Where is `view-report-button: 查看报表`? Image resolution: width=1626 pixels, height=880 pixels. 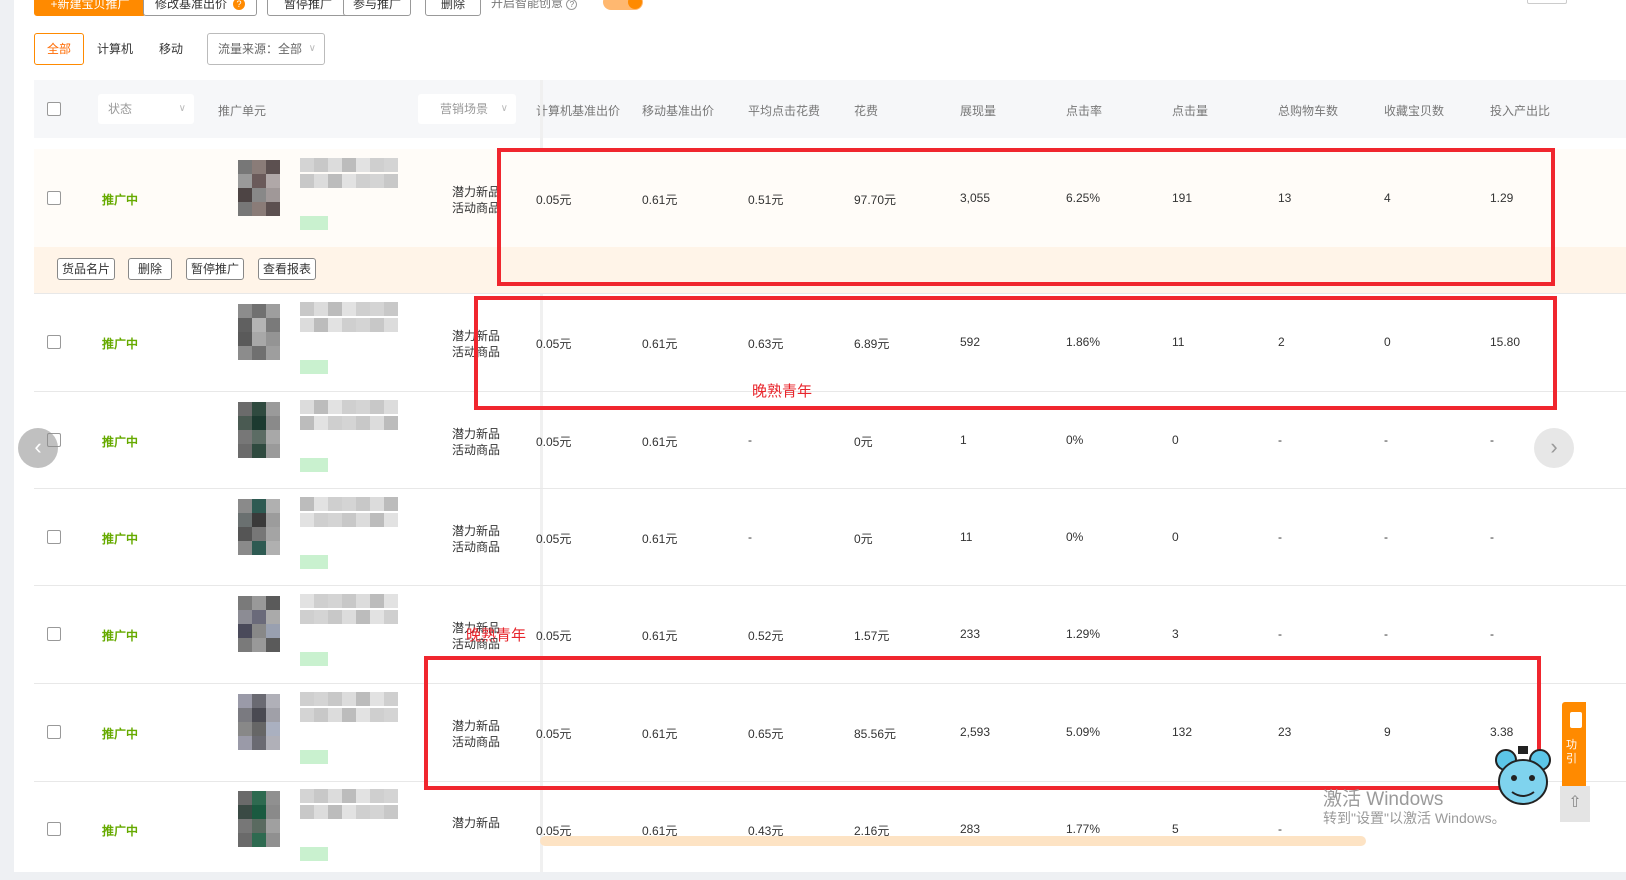 view-report-button: 查看报表 is located at coordinates (287, 269).